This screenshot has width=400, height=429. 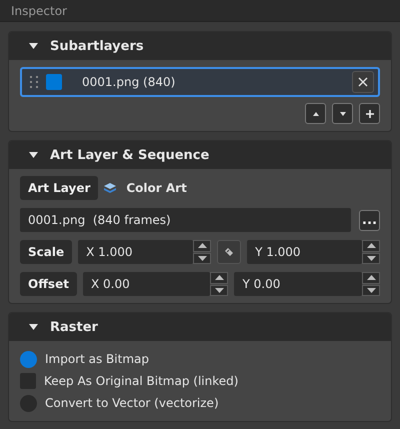 What do you see at coordinates (46, 252) in the screenshot?
I see `scale-button: Scale` at bounding box center [46, 252].